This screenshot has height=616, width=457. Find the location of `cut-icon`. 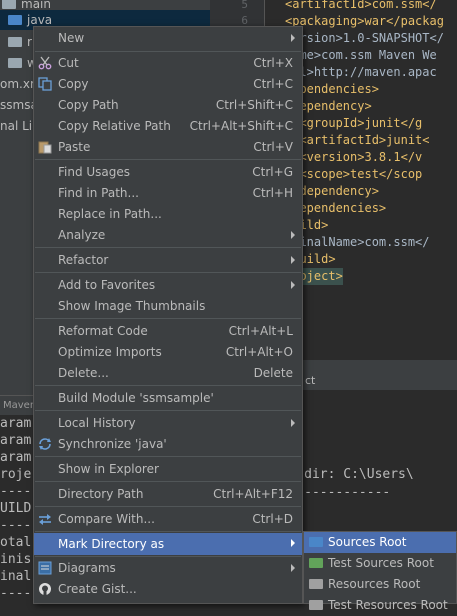

cut-icon is located at coordinates (45, 63).